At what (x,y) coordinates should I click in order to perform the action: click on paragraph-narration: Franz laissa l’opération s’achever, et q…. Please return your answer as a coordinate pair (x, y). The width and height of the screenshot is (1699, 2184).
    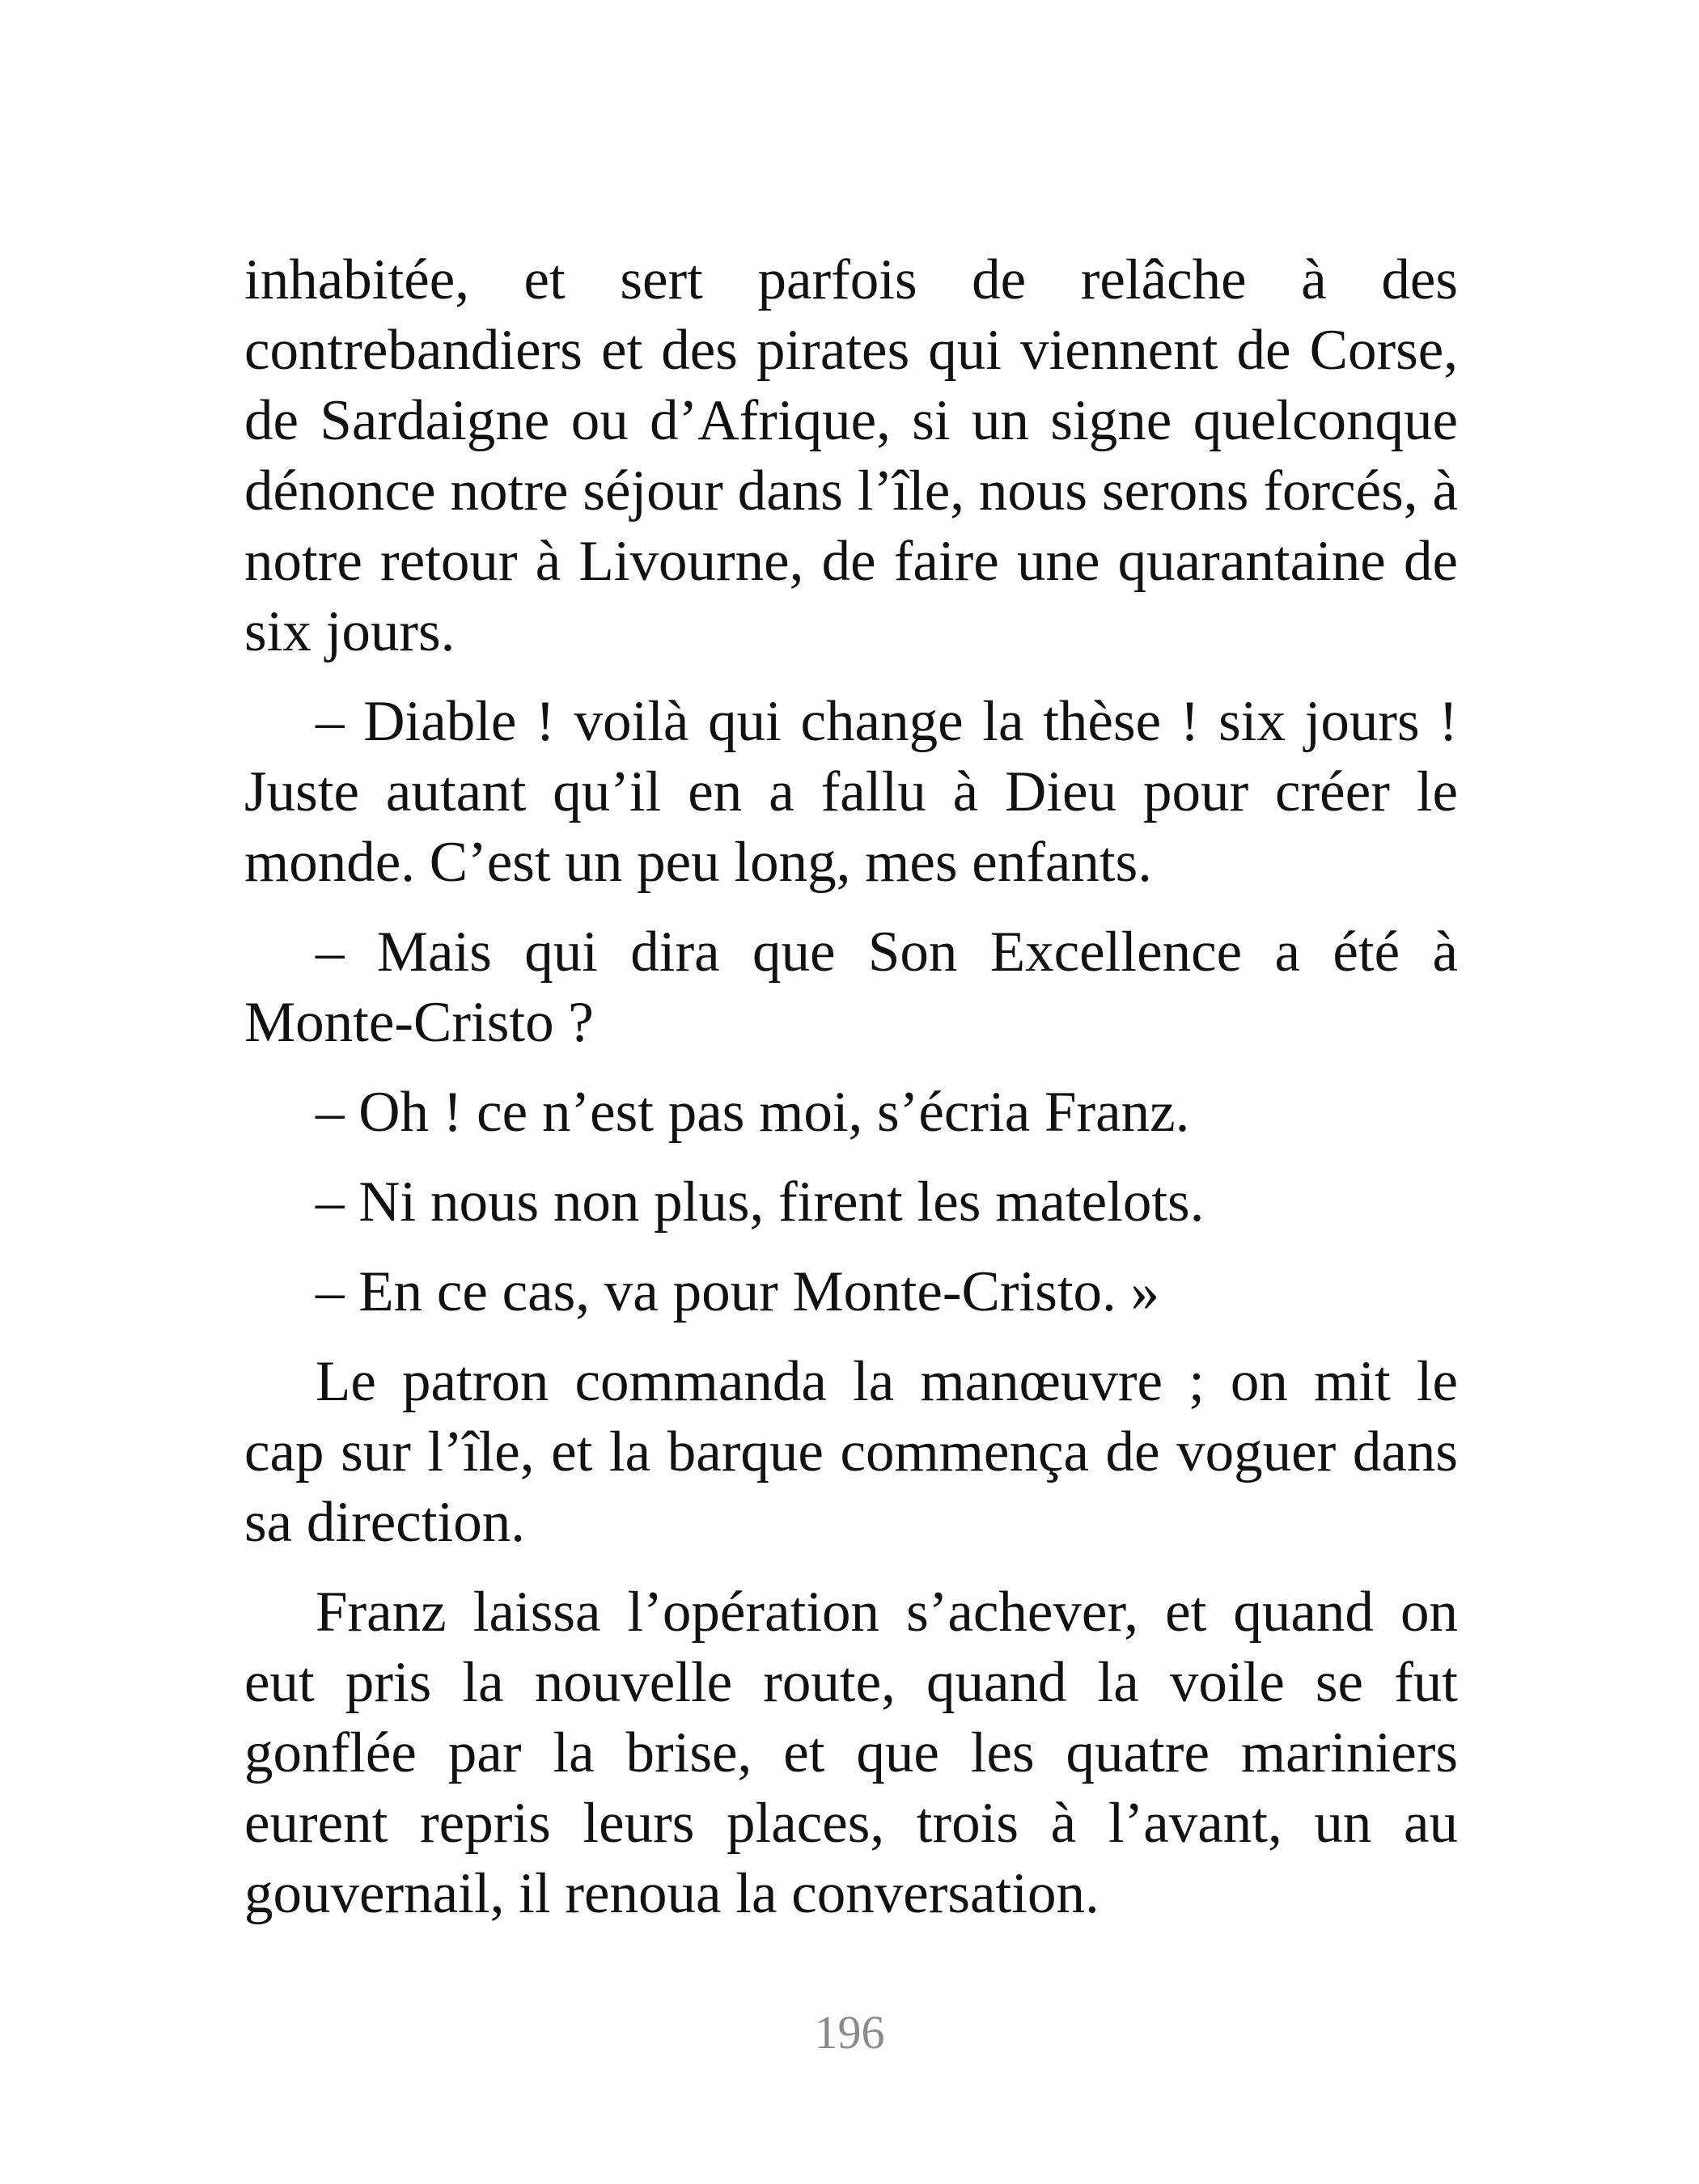
    Looking at the image, I should click on (851, 1753).